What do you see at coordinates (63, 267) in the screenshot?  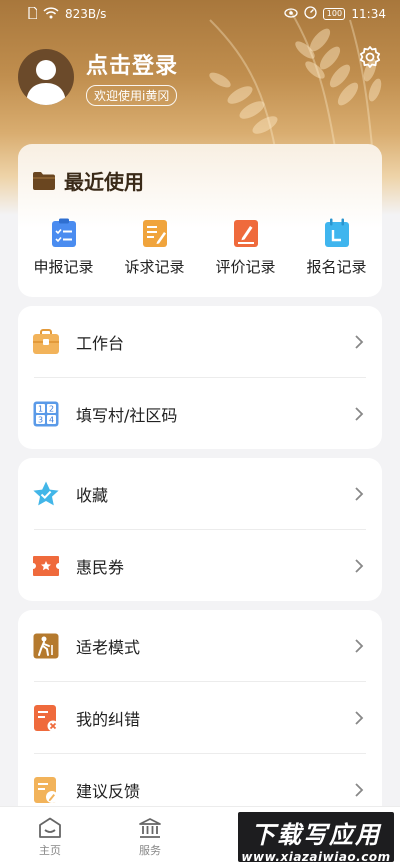 I see `declaration-record-label: 申报记录` at bounding box center [63, 267].